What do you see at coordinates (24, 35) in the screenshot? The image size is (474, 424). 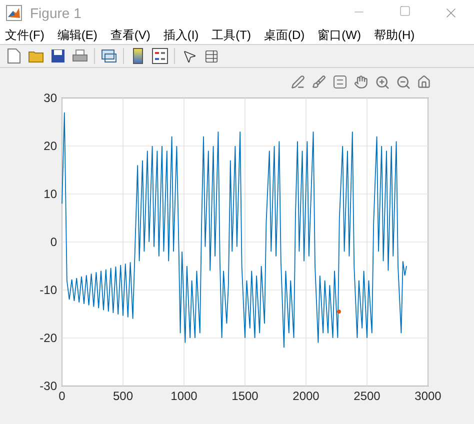 I see `menu-item: 文件(F)` at bounding box center [24, 35].